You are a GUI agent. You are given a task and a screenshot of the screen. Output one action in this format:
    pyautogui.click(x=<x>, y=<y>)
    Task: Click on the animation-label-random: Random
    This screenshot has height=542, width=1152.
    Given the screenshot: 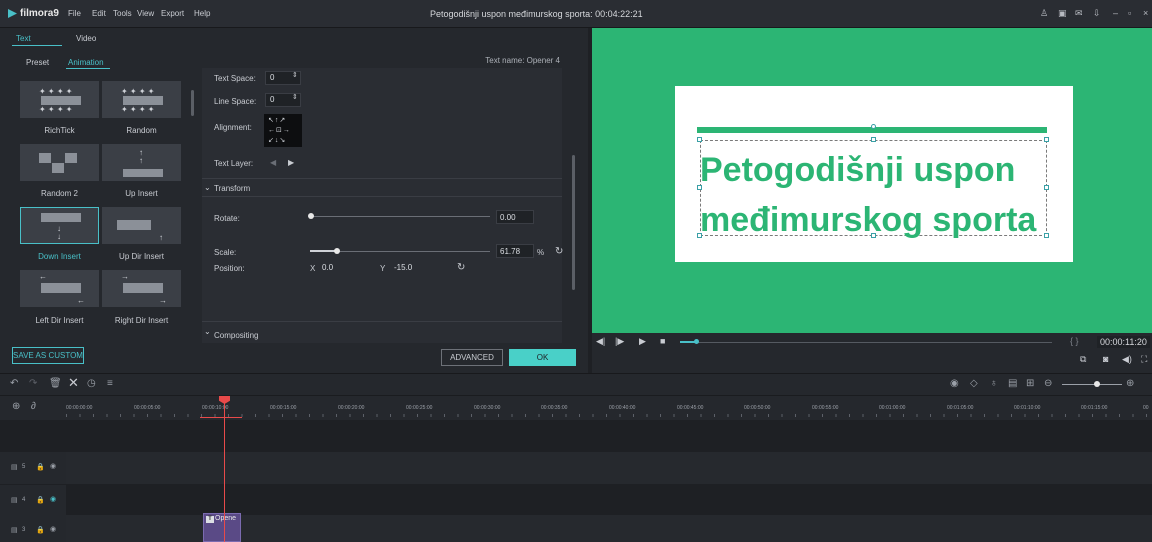 What is the action you would take?
    pyautogui.click(x=141, y=130)
    